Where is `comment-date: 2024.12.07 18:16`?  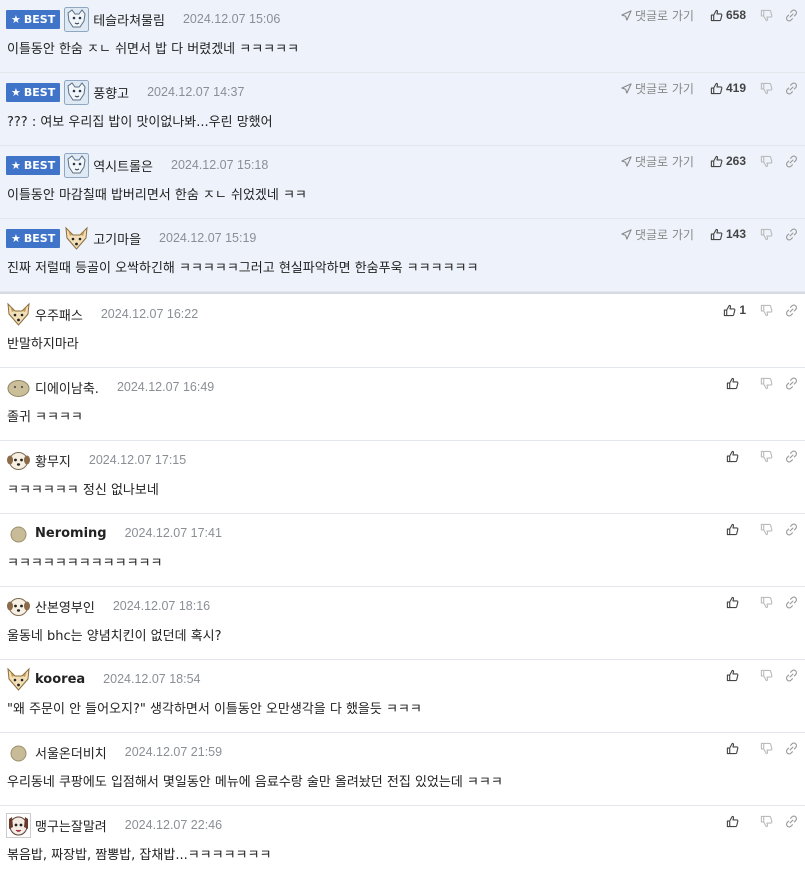 comment-date: 2024.12.07 18:16 is located at coordinates (161, 606).